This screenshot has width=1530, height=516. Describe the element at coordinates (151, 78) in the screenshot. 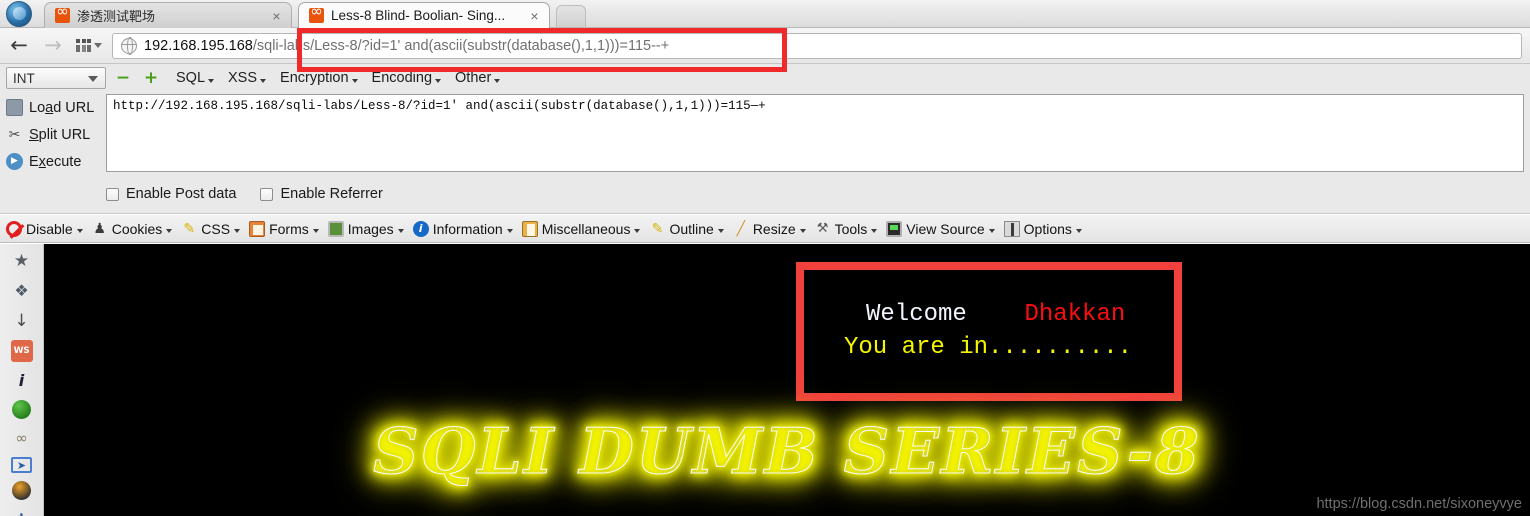

I see `plus-button: +` at that location.